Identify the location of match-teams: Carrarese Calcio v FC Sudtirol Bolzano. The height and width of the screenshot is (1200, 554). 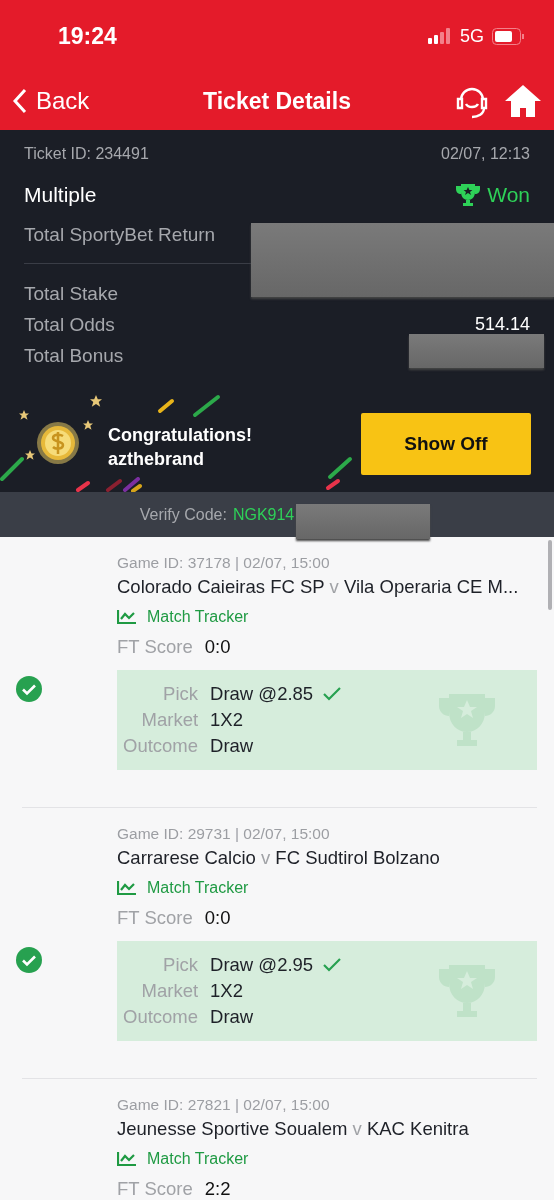
(279, 858).